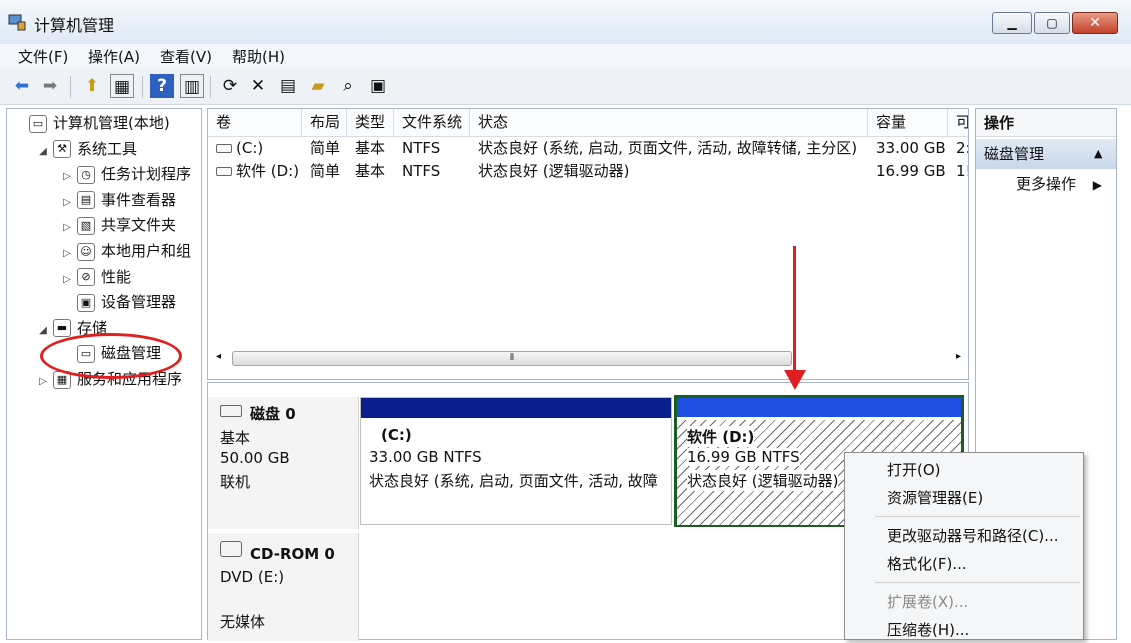  Describe the element at coordinates (92, 86) in the screenshot. I see `up-folder-icon: ⬆` at that location.